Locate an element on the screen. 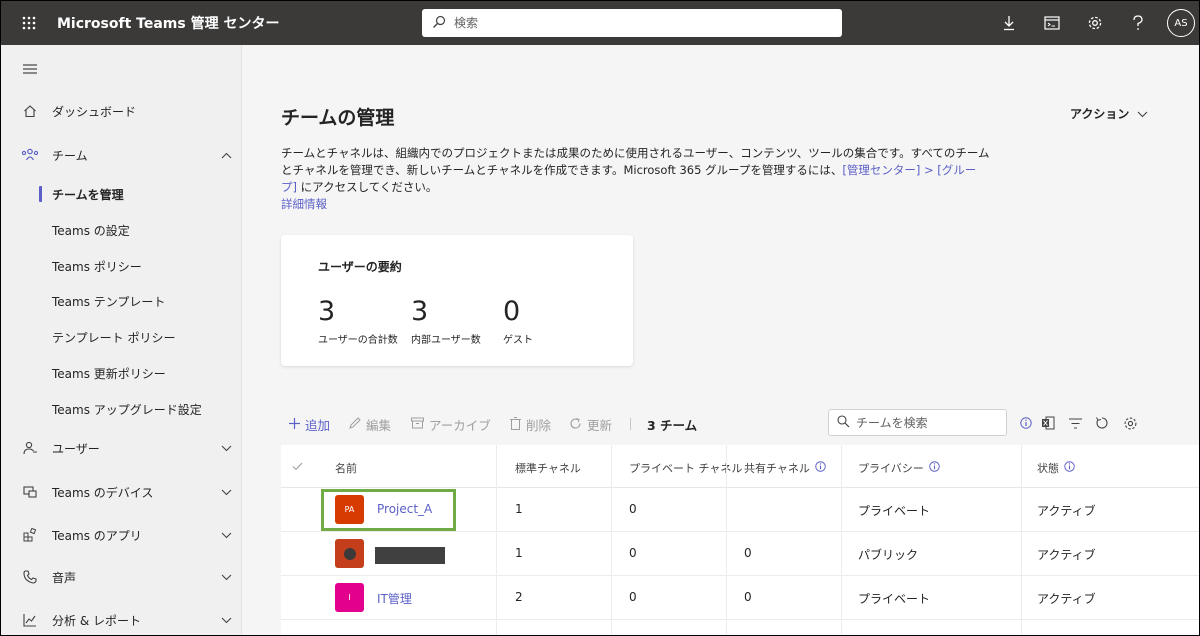  more-info-link: 詳細情報 is located at coordinates (304, 204).